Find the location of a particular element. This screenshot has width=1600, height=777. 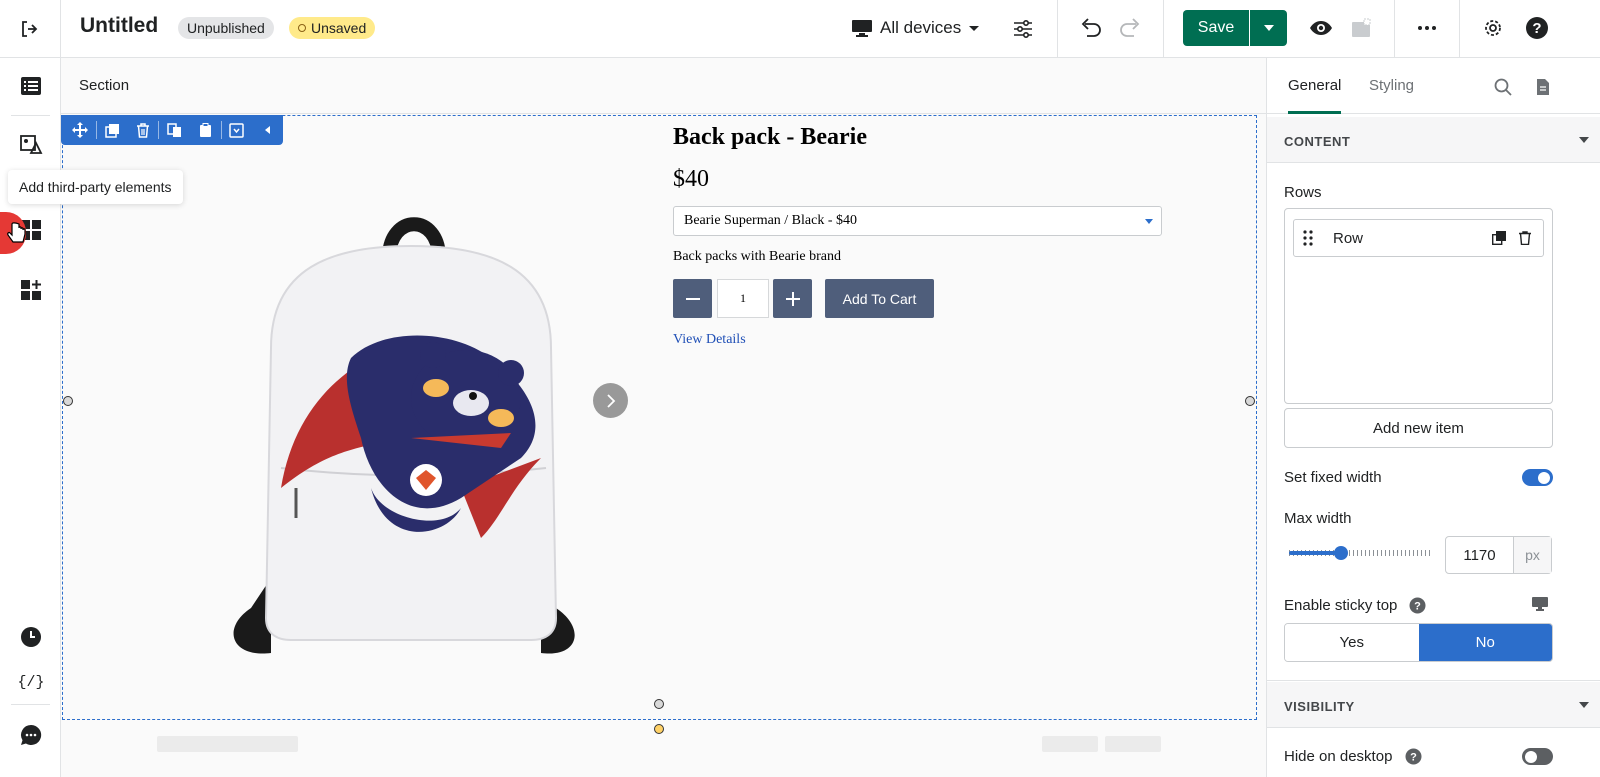

code-icon: {/} is located at coordinates (31, 682).